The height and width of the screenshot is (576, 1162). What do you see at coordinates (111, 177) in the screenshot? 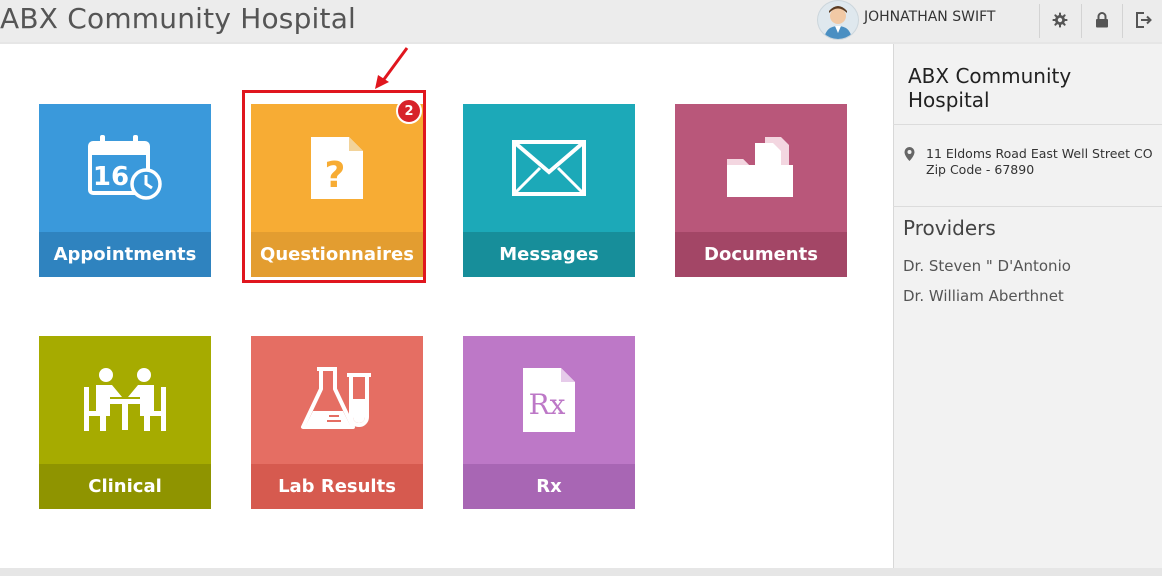
I see `calendar-day: 16` at bounding box center [111, 177].